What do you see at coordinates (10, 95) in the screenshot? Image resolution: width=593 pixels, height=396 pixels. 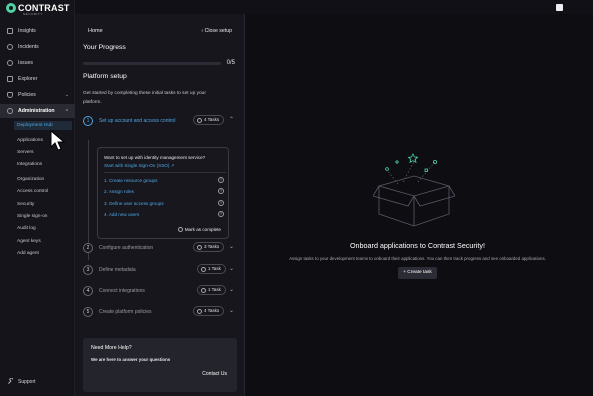 I see `shield-icon` at bounding box center [10, 95].